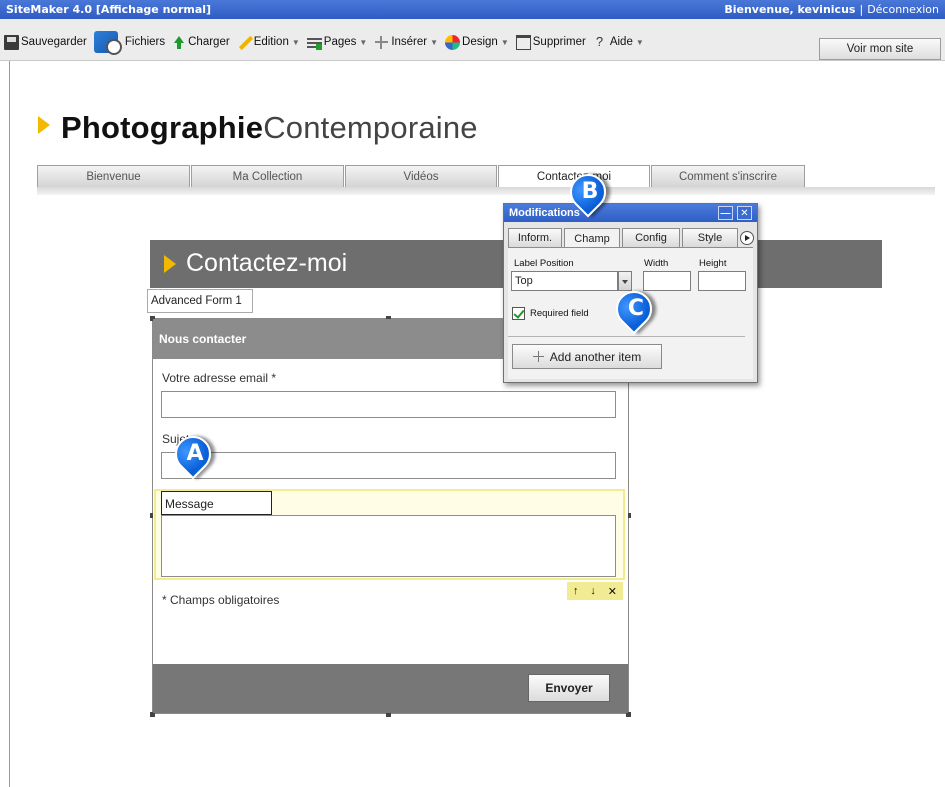 The width and height of the screenshot is (945, 787). What do you see at coordinates (535, 237) in the screenshot?
I see `tab-inform: Inform.` at bounding box center [535, 237].